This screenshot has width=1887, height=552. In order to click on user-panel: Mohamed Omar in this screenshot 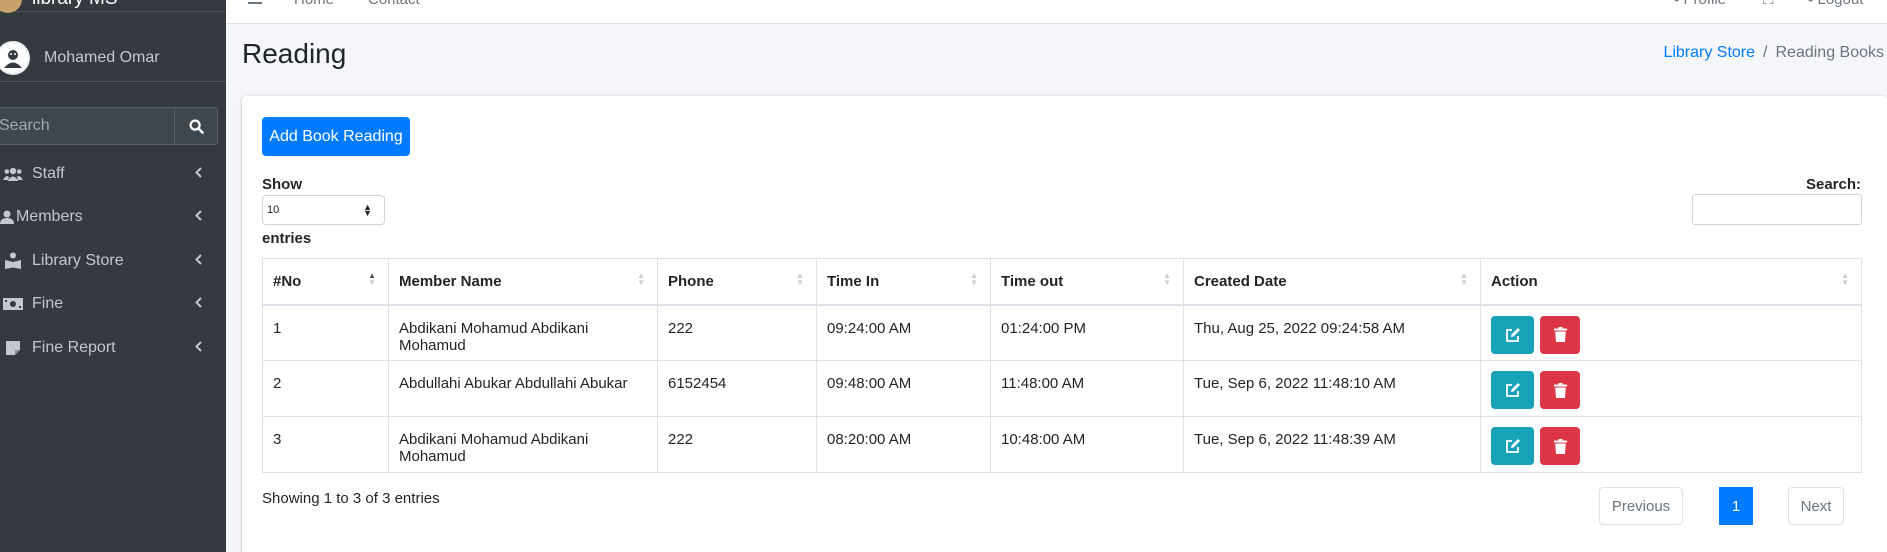, I will do `click(113, 58)`.